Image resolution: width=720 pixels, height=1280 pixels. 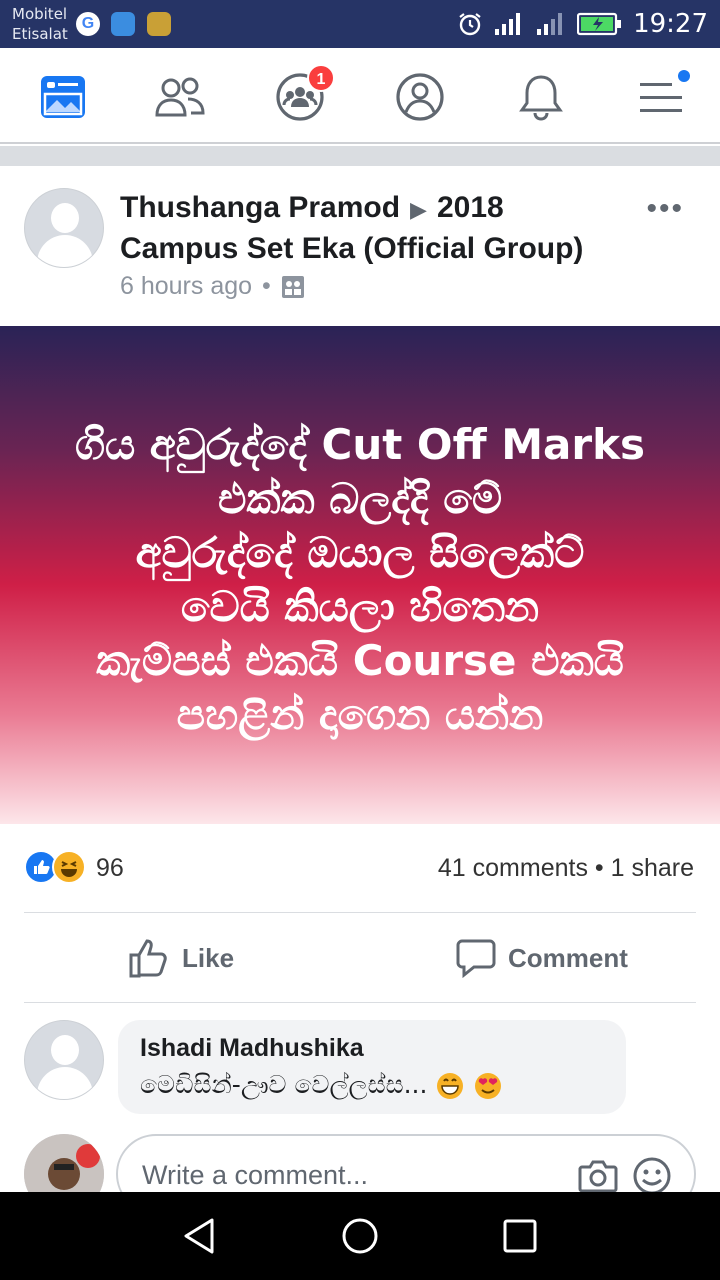 What do you see at coordinates (321, 78) in the screenshot?
I see `groups-badge: 1` at bounding box center [321, 78].